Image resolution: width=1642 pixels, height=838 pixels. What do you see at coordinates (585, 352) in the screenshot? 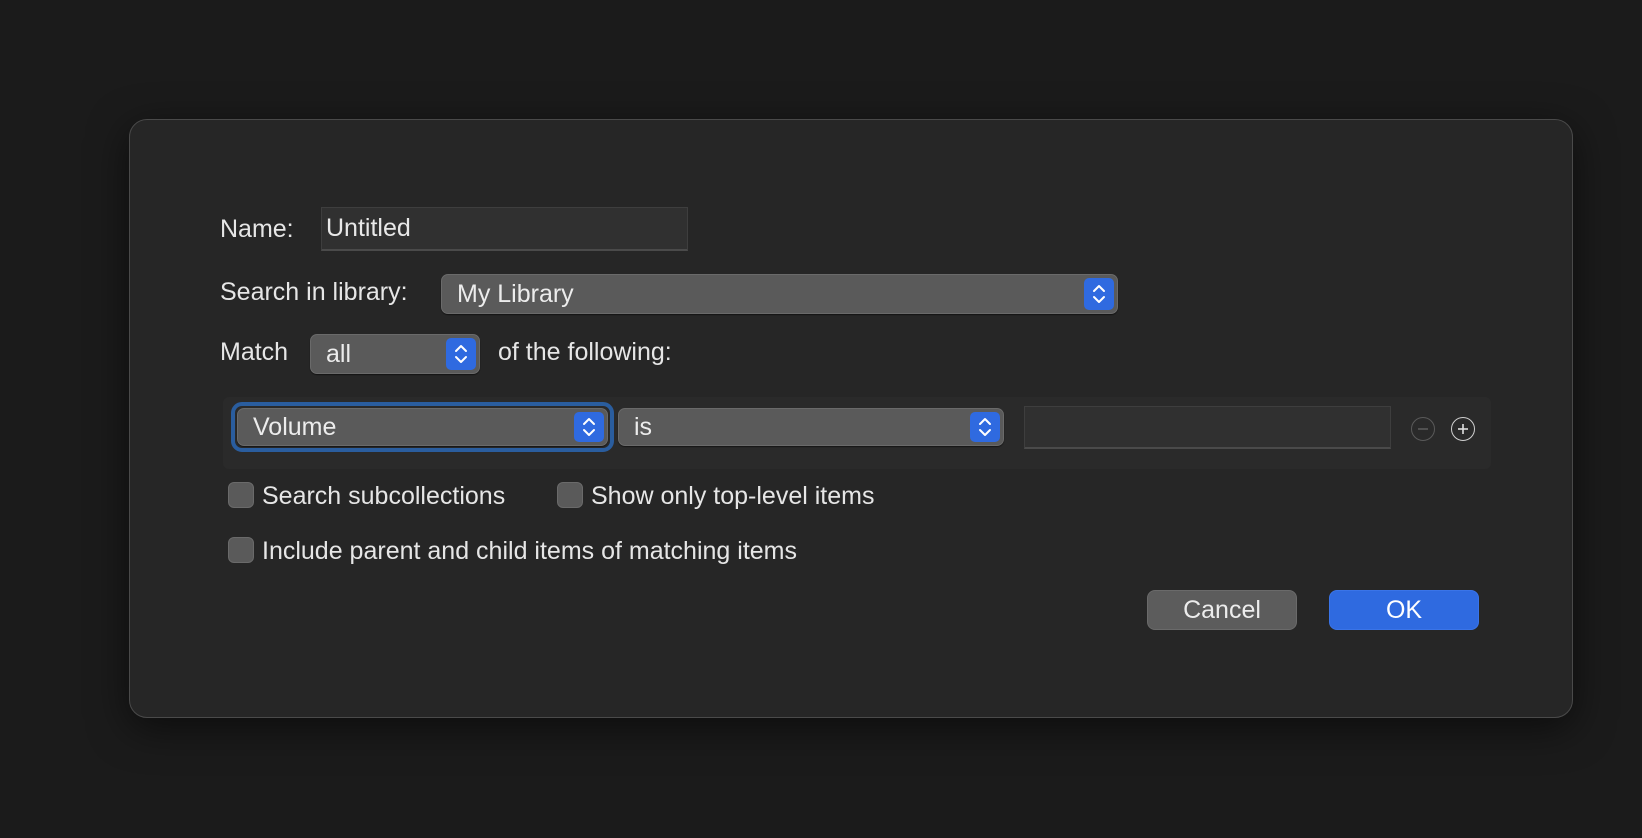
I see `match-suffix-label: of the following:` at bounding box center [585, 352].